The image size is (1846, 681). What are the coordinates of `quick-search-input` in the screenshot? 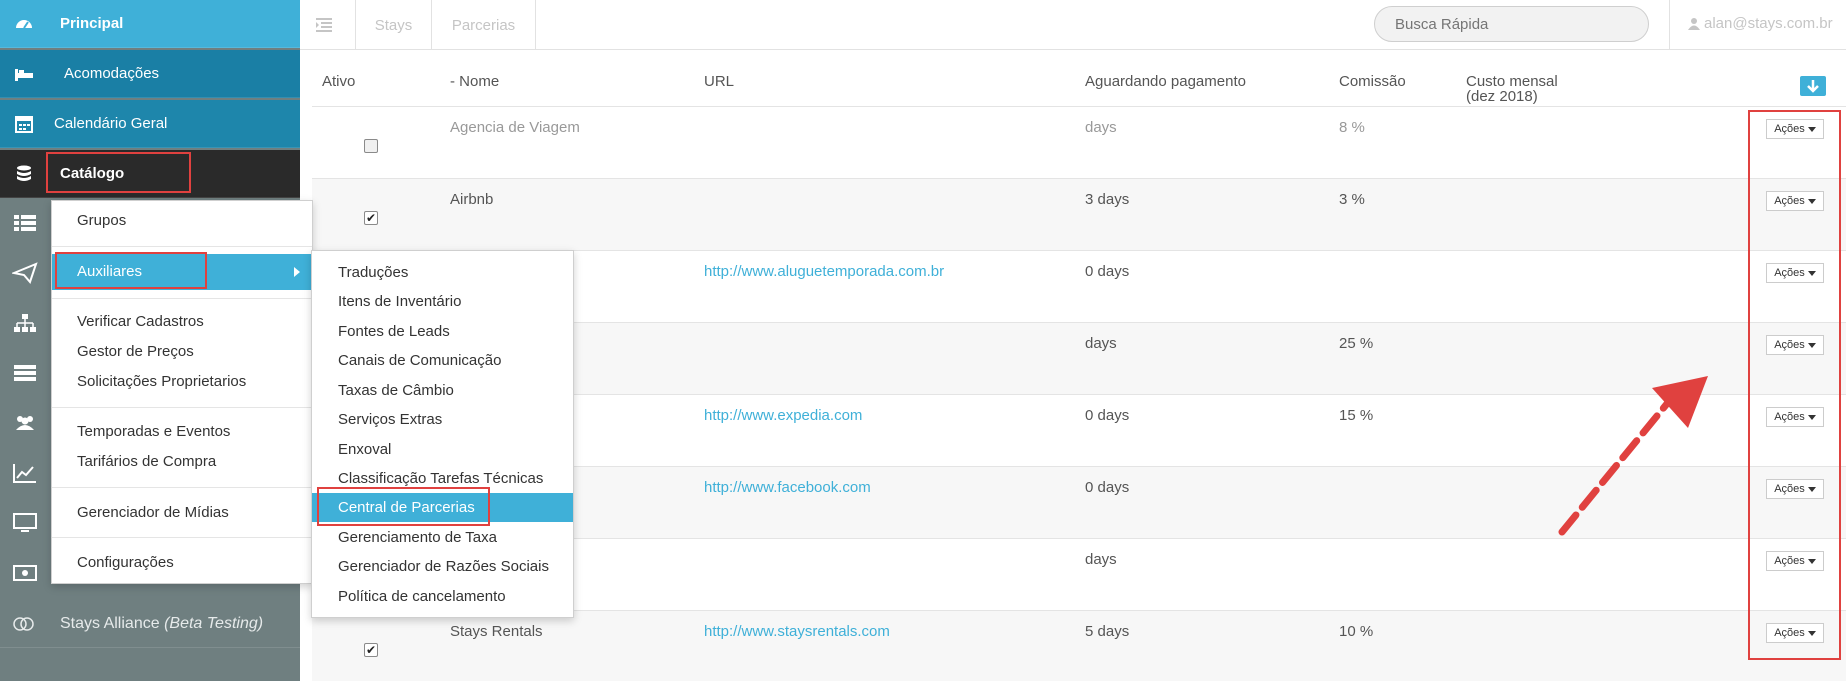 It's located at (1511, 24).